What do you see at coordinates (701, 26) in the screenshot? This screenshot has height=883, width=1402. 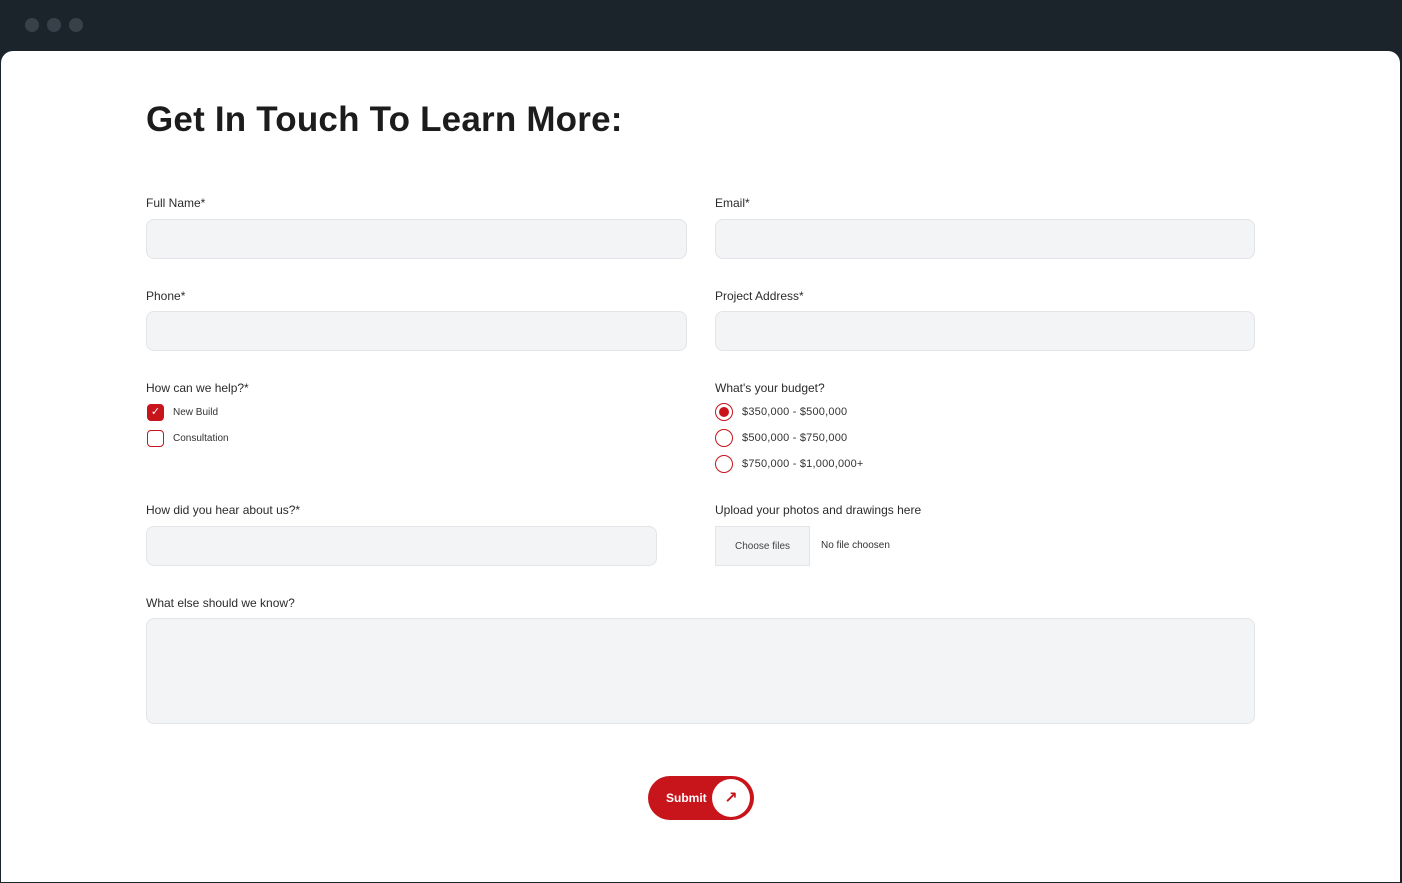 I see `window-title-bar` at bounding box center [701, 26].